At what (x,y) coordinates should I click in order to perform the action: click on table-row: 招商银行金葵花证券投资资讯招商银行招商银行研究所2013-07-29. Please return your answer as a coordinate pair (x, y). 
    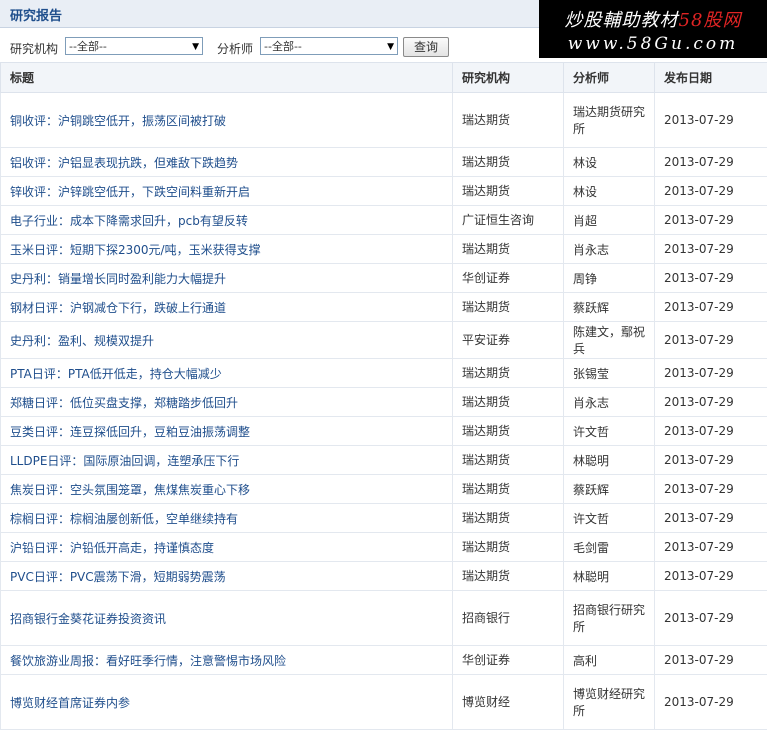
    Looking at the image, I should click on (384, 618).